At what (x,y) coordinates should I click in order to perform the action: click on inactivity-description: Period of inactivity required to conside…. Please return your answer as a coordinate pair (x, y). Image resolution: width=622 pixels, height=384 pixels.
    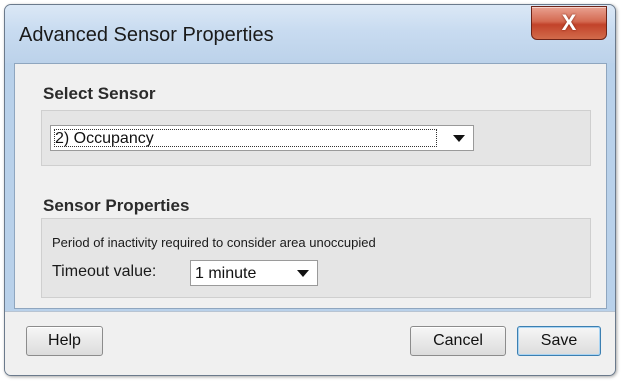
    Looking at the image, I should click on (214, 242).